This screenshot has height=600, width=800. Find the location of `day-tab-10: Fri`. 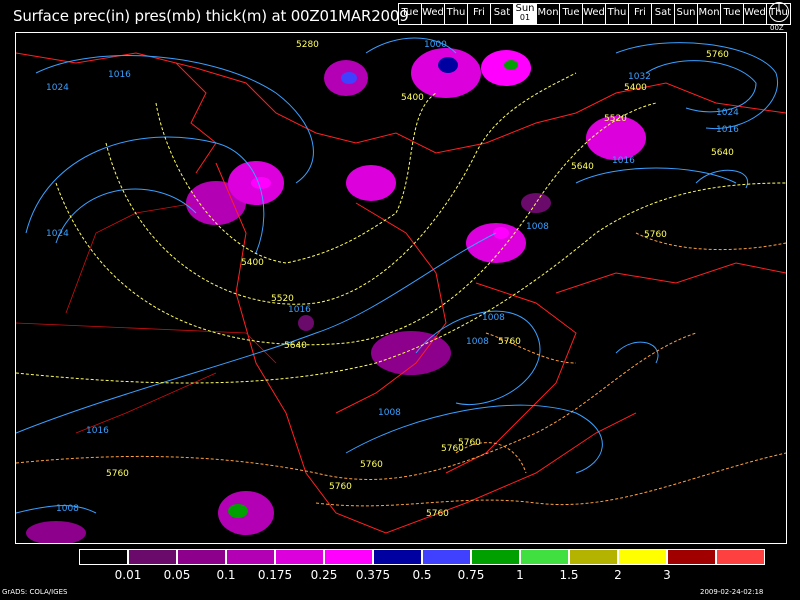

day-tab-10: Fri is located at coordinates (640, 14).